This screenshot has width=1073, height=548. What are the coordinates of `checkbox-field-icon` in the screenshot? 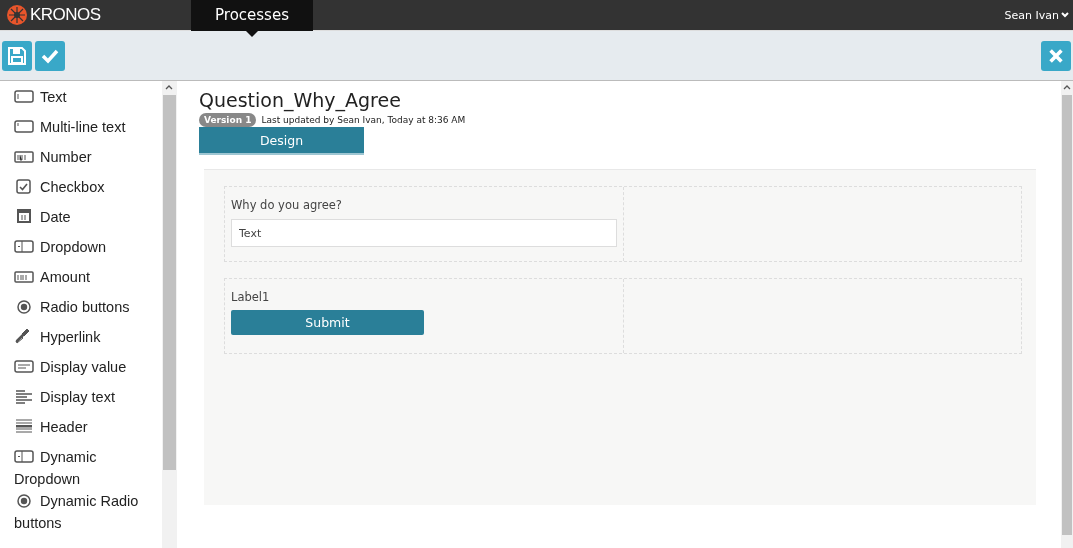 It's located at (24, 186).